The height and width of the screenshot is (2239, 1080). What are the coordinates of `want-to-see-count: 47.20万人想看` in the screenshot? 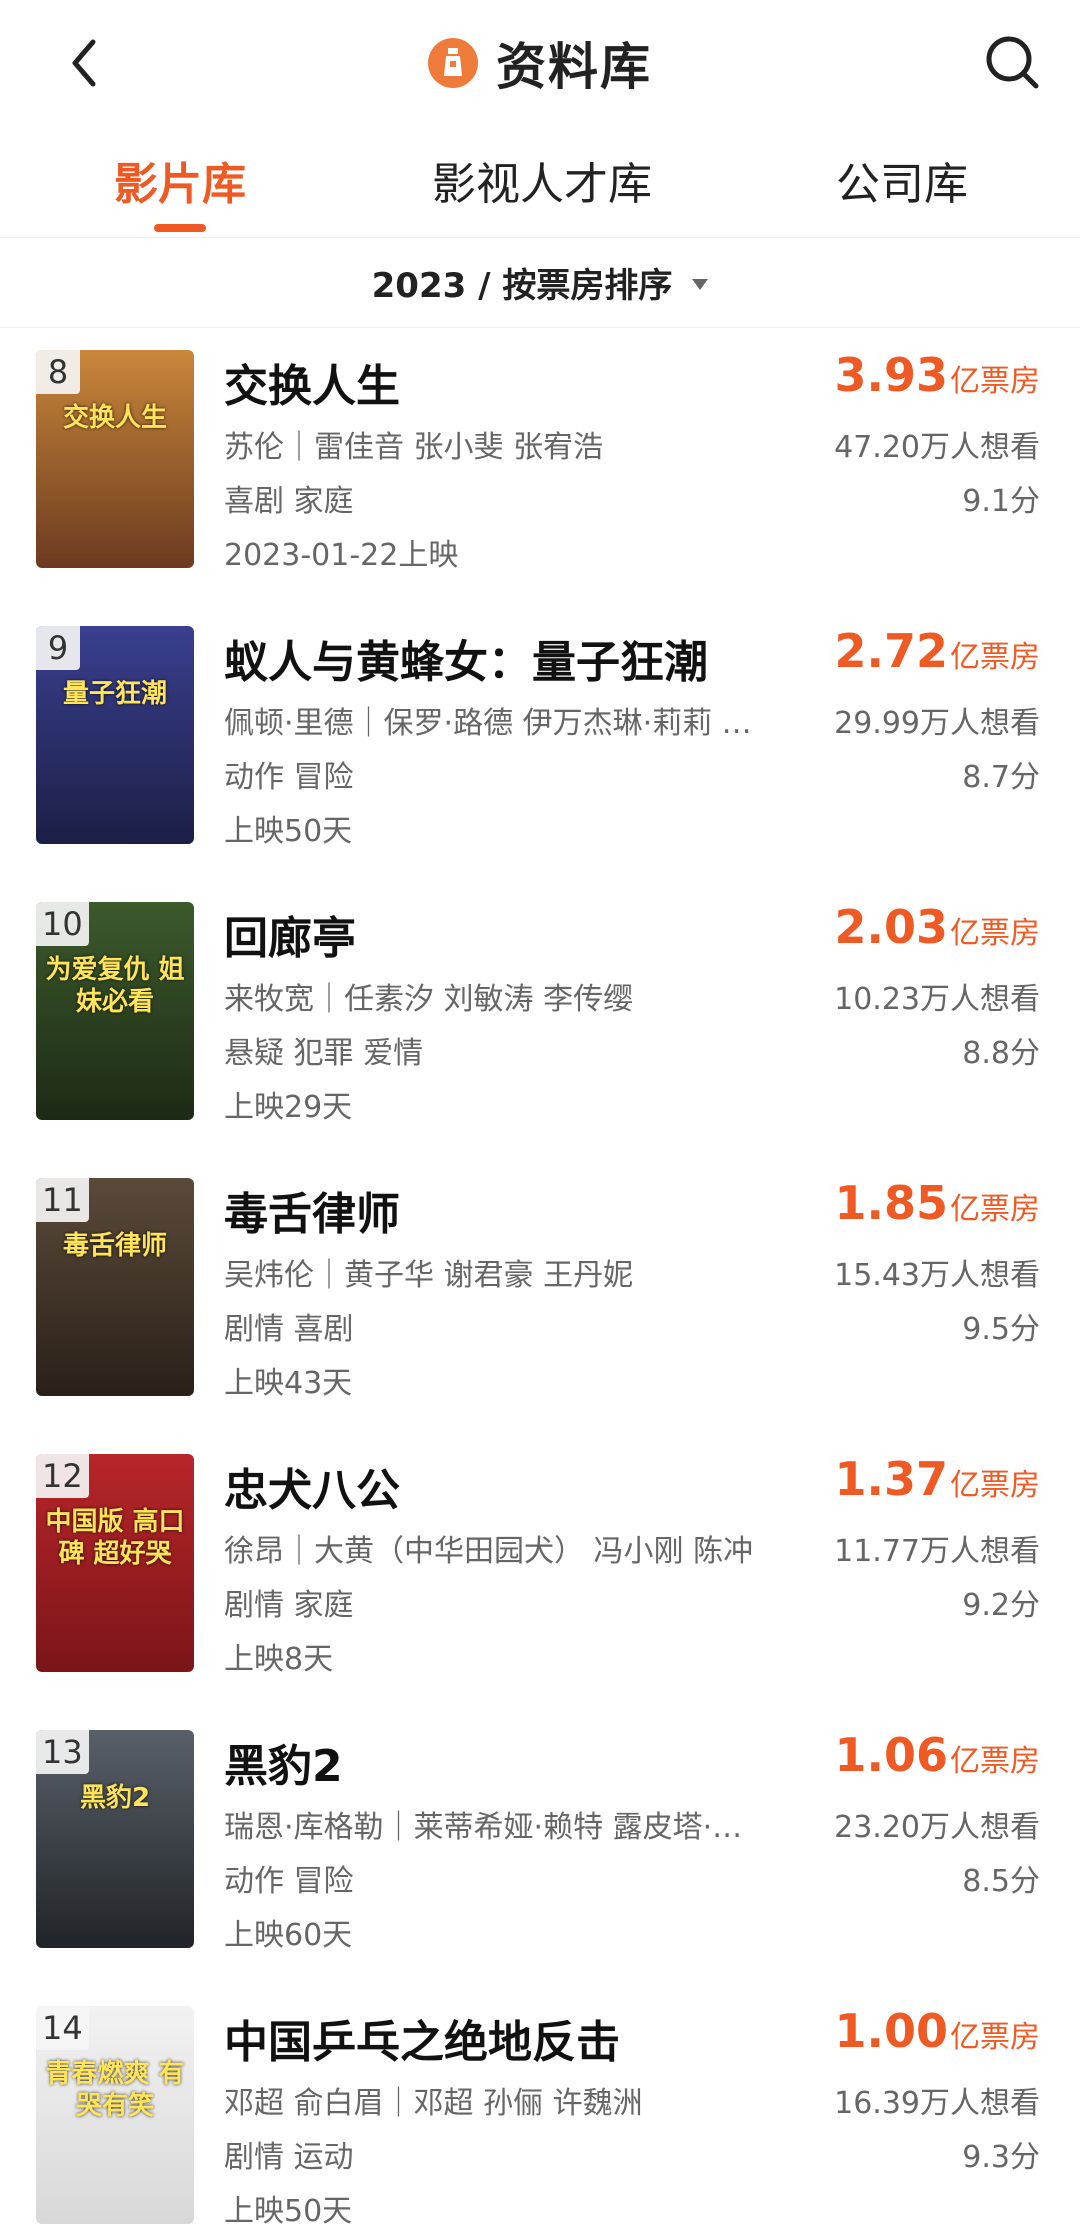 It's located at (937, 447).